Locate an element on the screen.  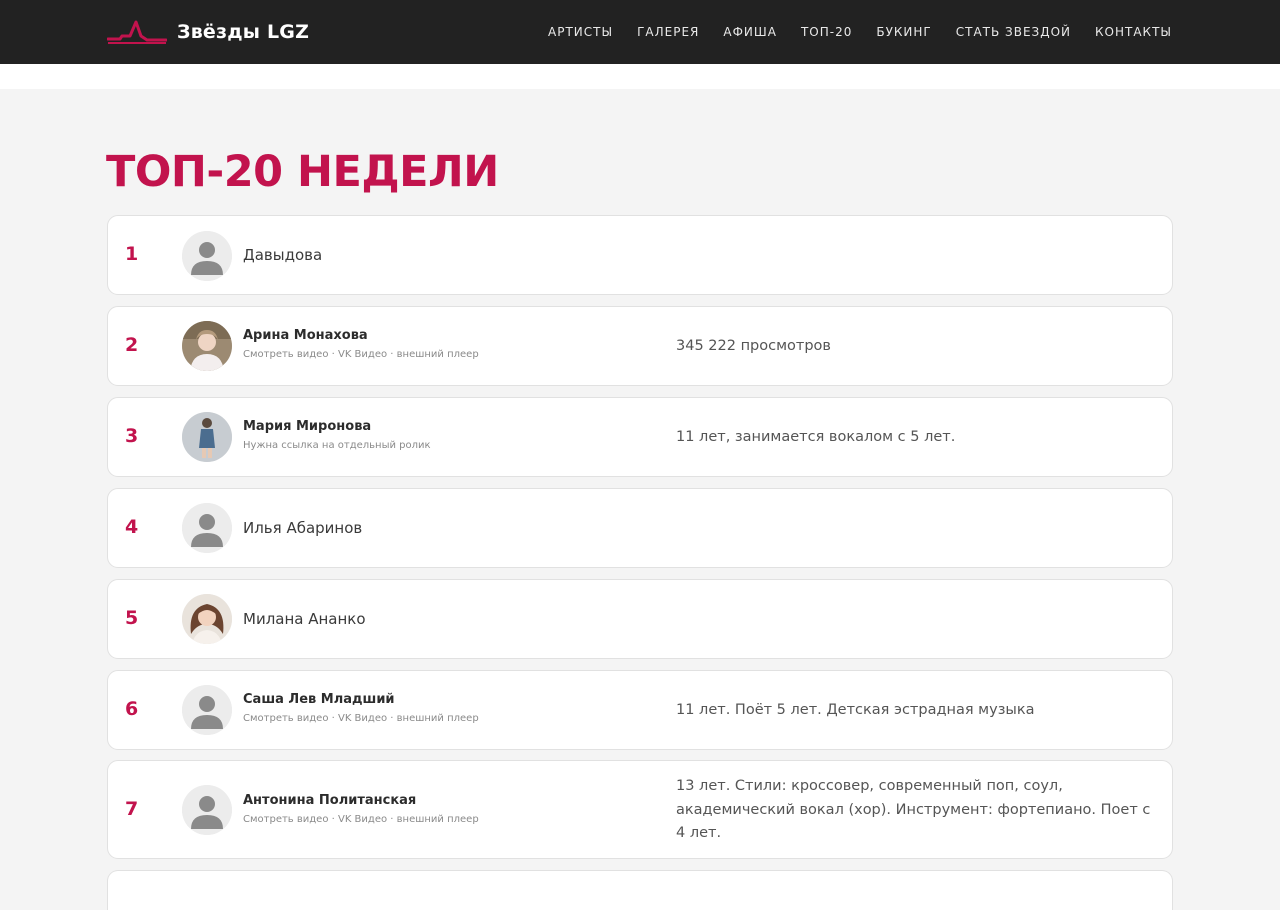
nav-booking: БУКИНГ is located at coordinates (903, 32).